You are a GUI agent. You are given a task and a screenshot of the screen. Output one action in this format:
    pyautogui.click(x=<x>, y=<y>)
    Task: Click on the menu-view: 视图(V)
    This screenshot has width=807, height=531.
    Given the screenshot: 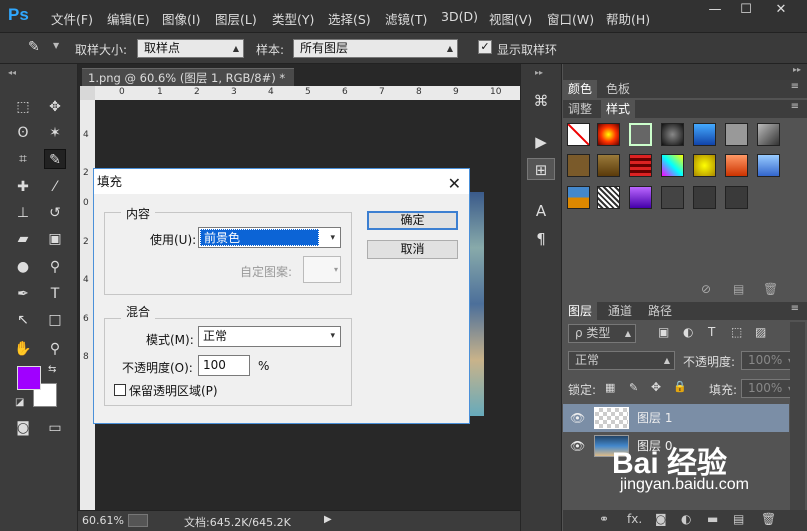 What is the action you would take?
    pyautogui.click(x=510, y=18)
    